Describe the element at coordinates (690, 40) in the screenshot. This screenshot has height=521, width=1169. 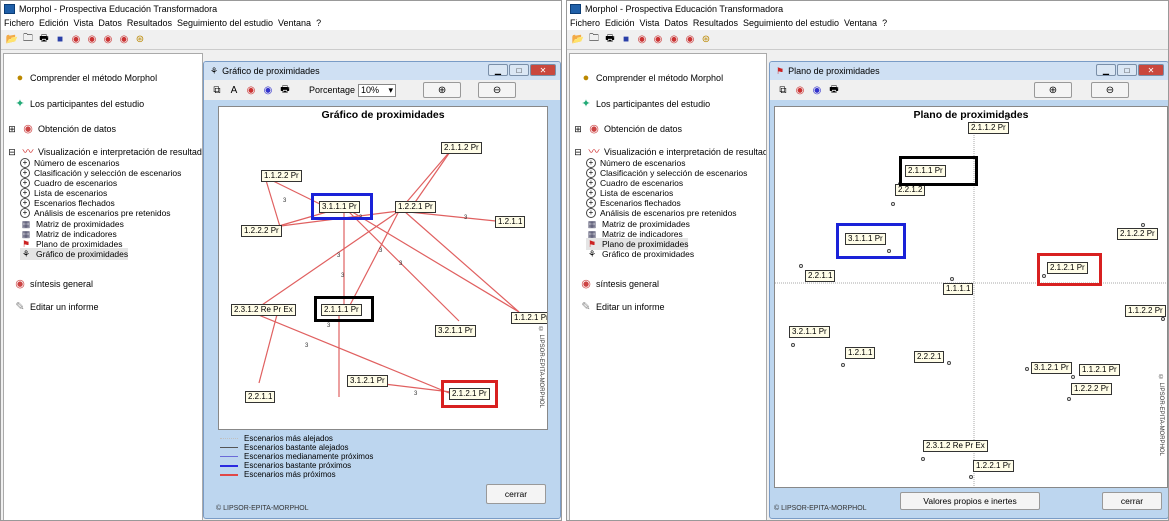
I see `tool-icon-4: ◉` at that location.